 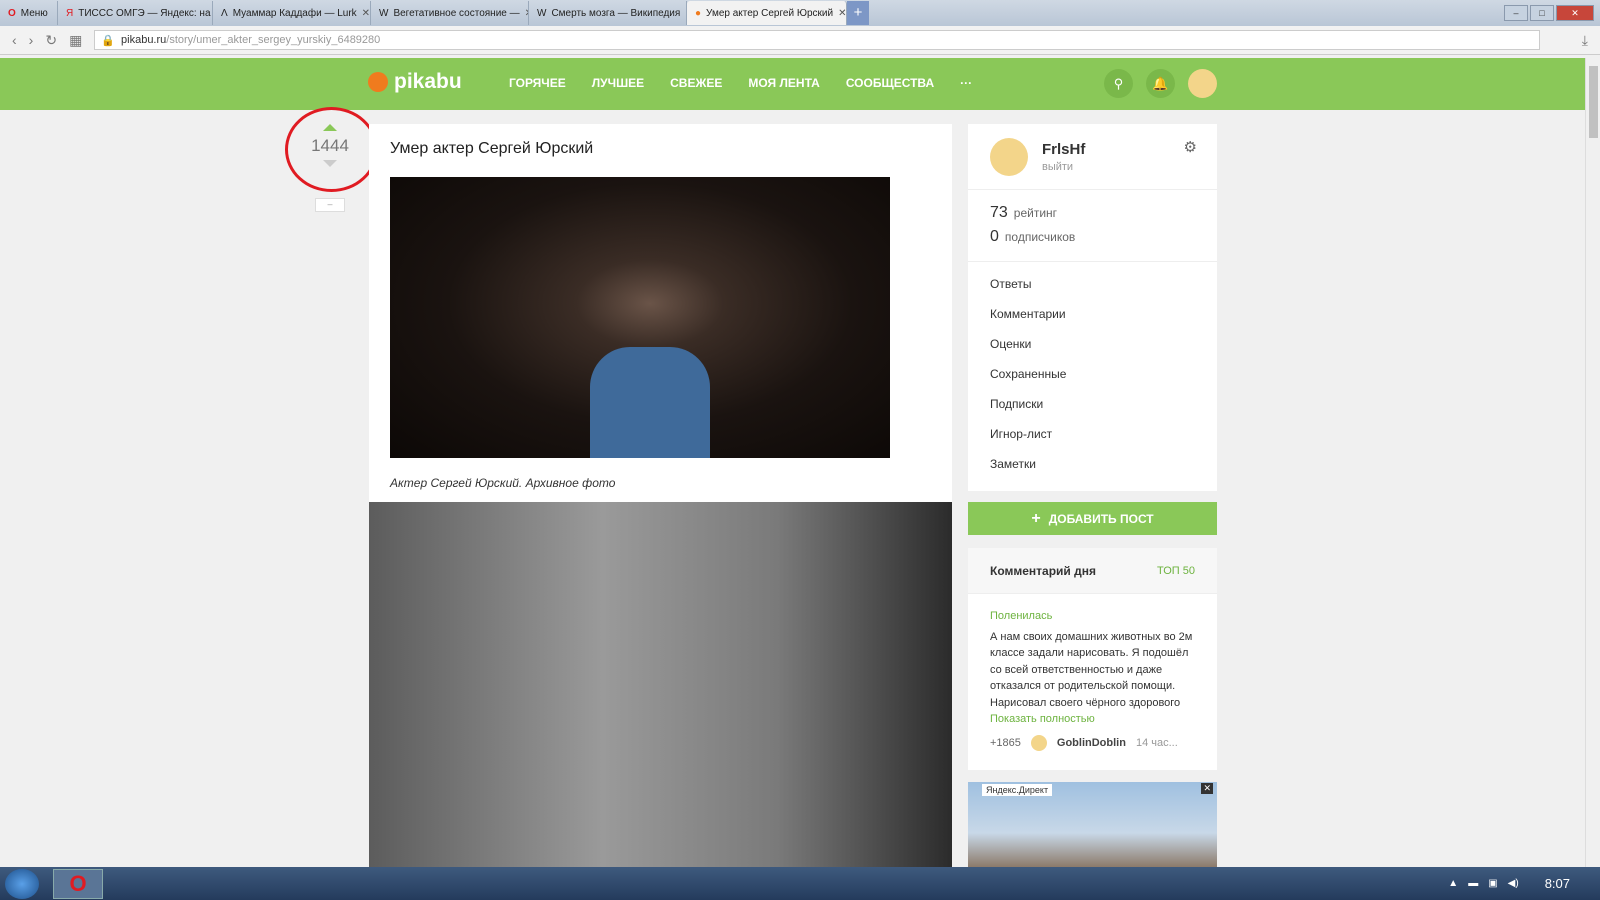 I want to click on plus-icon: +, so click(x=1036, y=518).